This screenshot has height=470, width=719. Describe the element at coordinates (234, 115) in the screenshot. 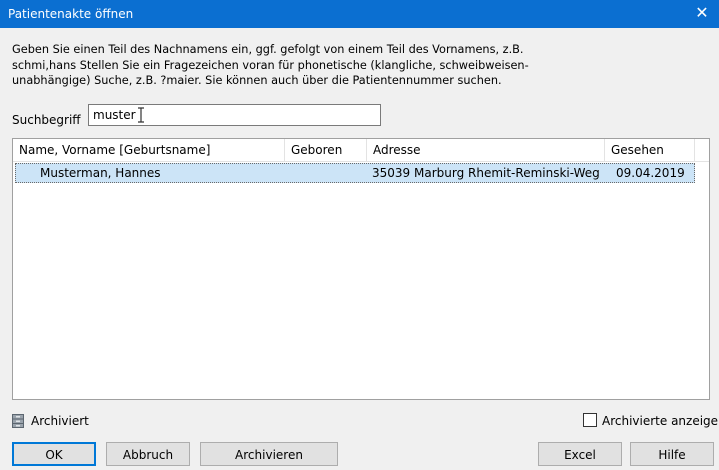

I see `search-input` at that location.